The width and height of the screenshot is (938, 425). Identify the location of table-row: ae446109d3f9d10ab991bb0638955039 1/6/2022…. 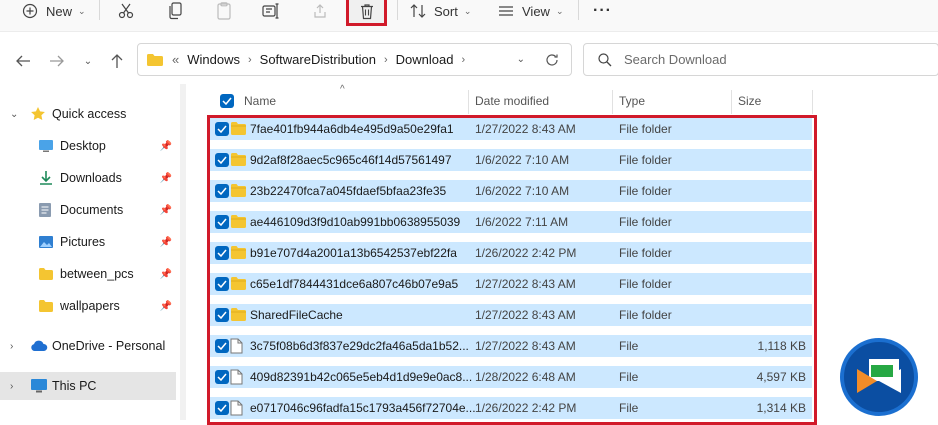
(511, 222).